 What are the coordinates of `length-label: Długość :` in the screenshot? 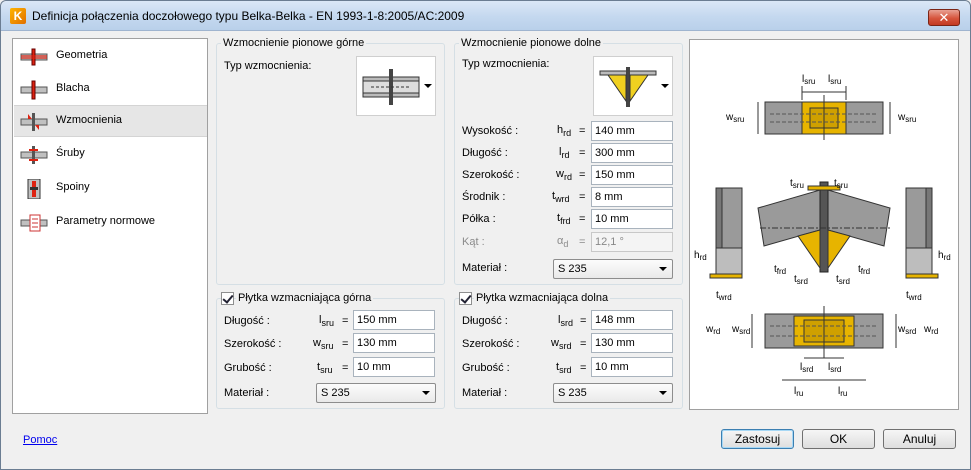 It's located at (485, 153).